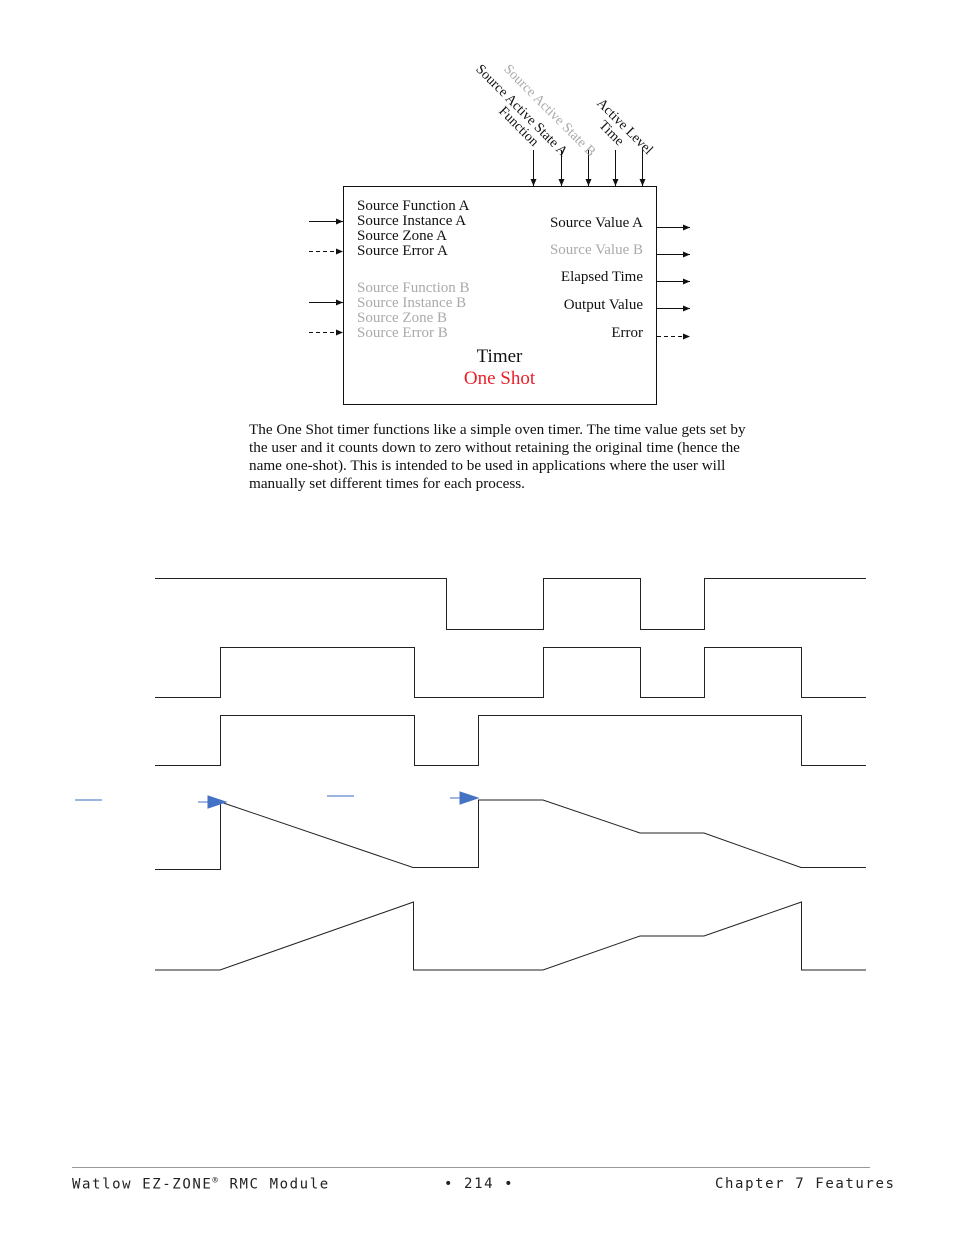  What do you see at coordinates (326, 277) in the screenshot?
I see `left-input-arrows` at bounding box center [326, 277].